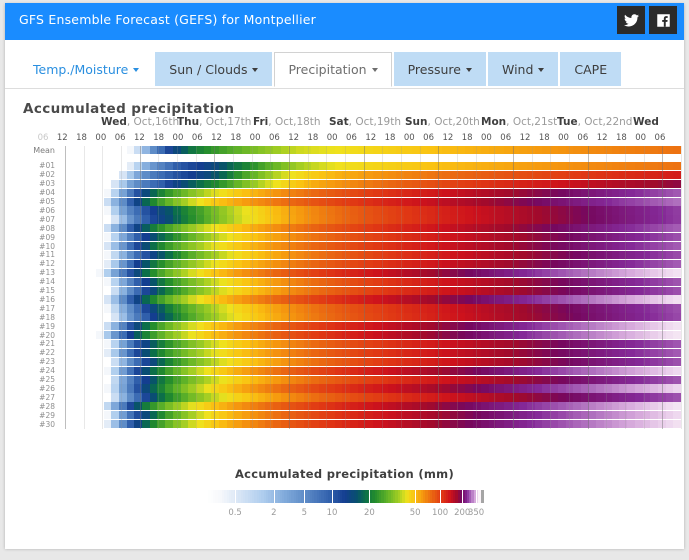 This screenshot has width=689, height=560. I want to click on day-weekday: Sat, so click(339, 122).